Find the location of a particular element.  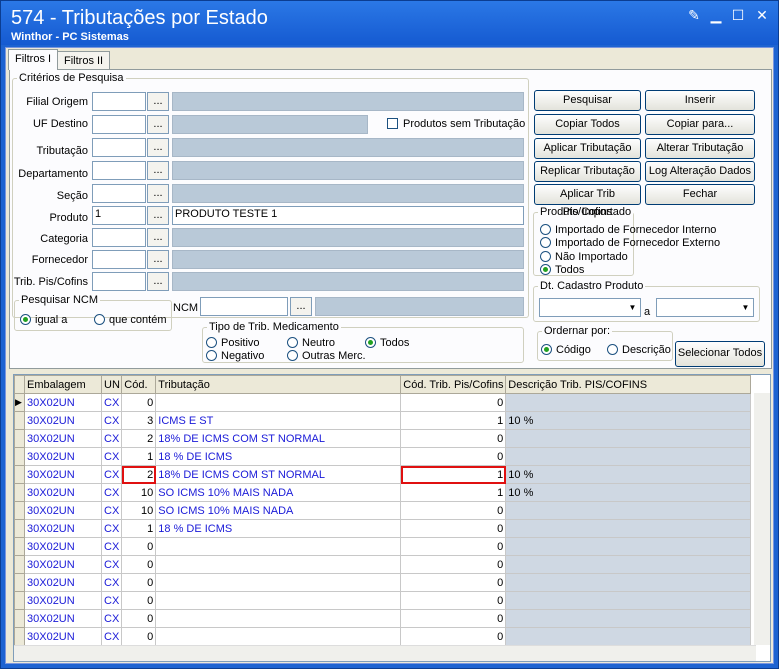

vertical-scrollbar is located at coordinates (762, 519).